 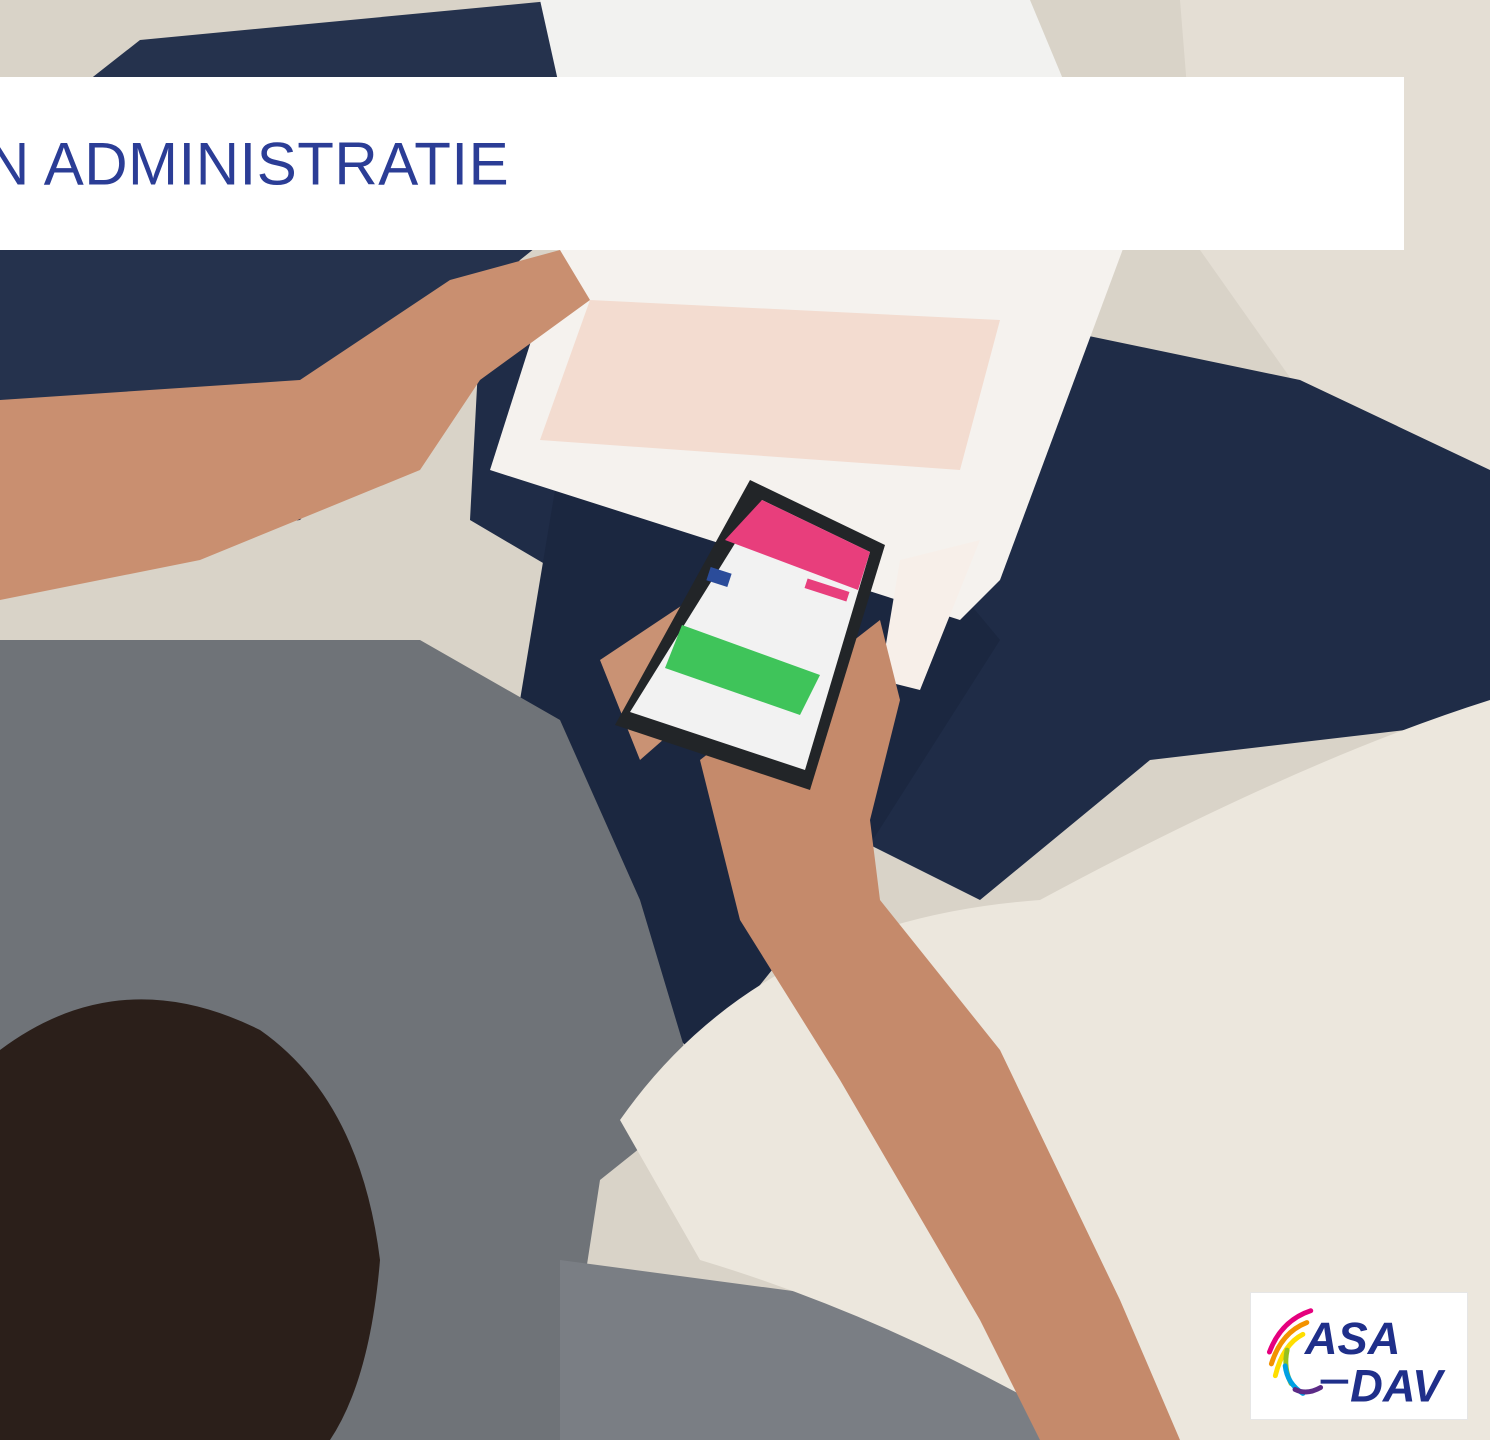 I want to click on logo-line1: ASA, so click(x=1352, y=1338).